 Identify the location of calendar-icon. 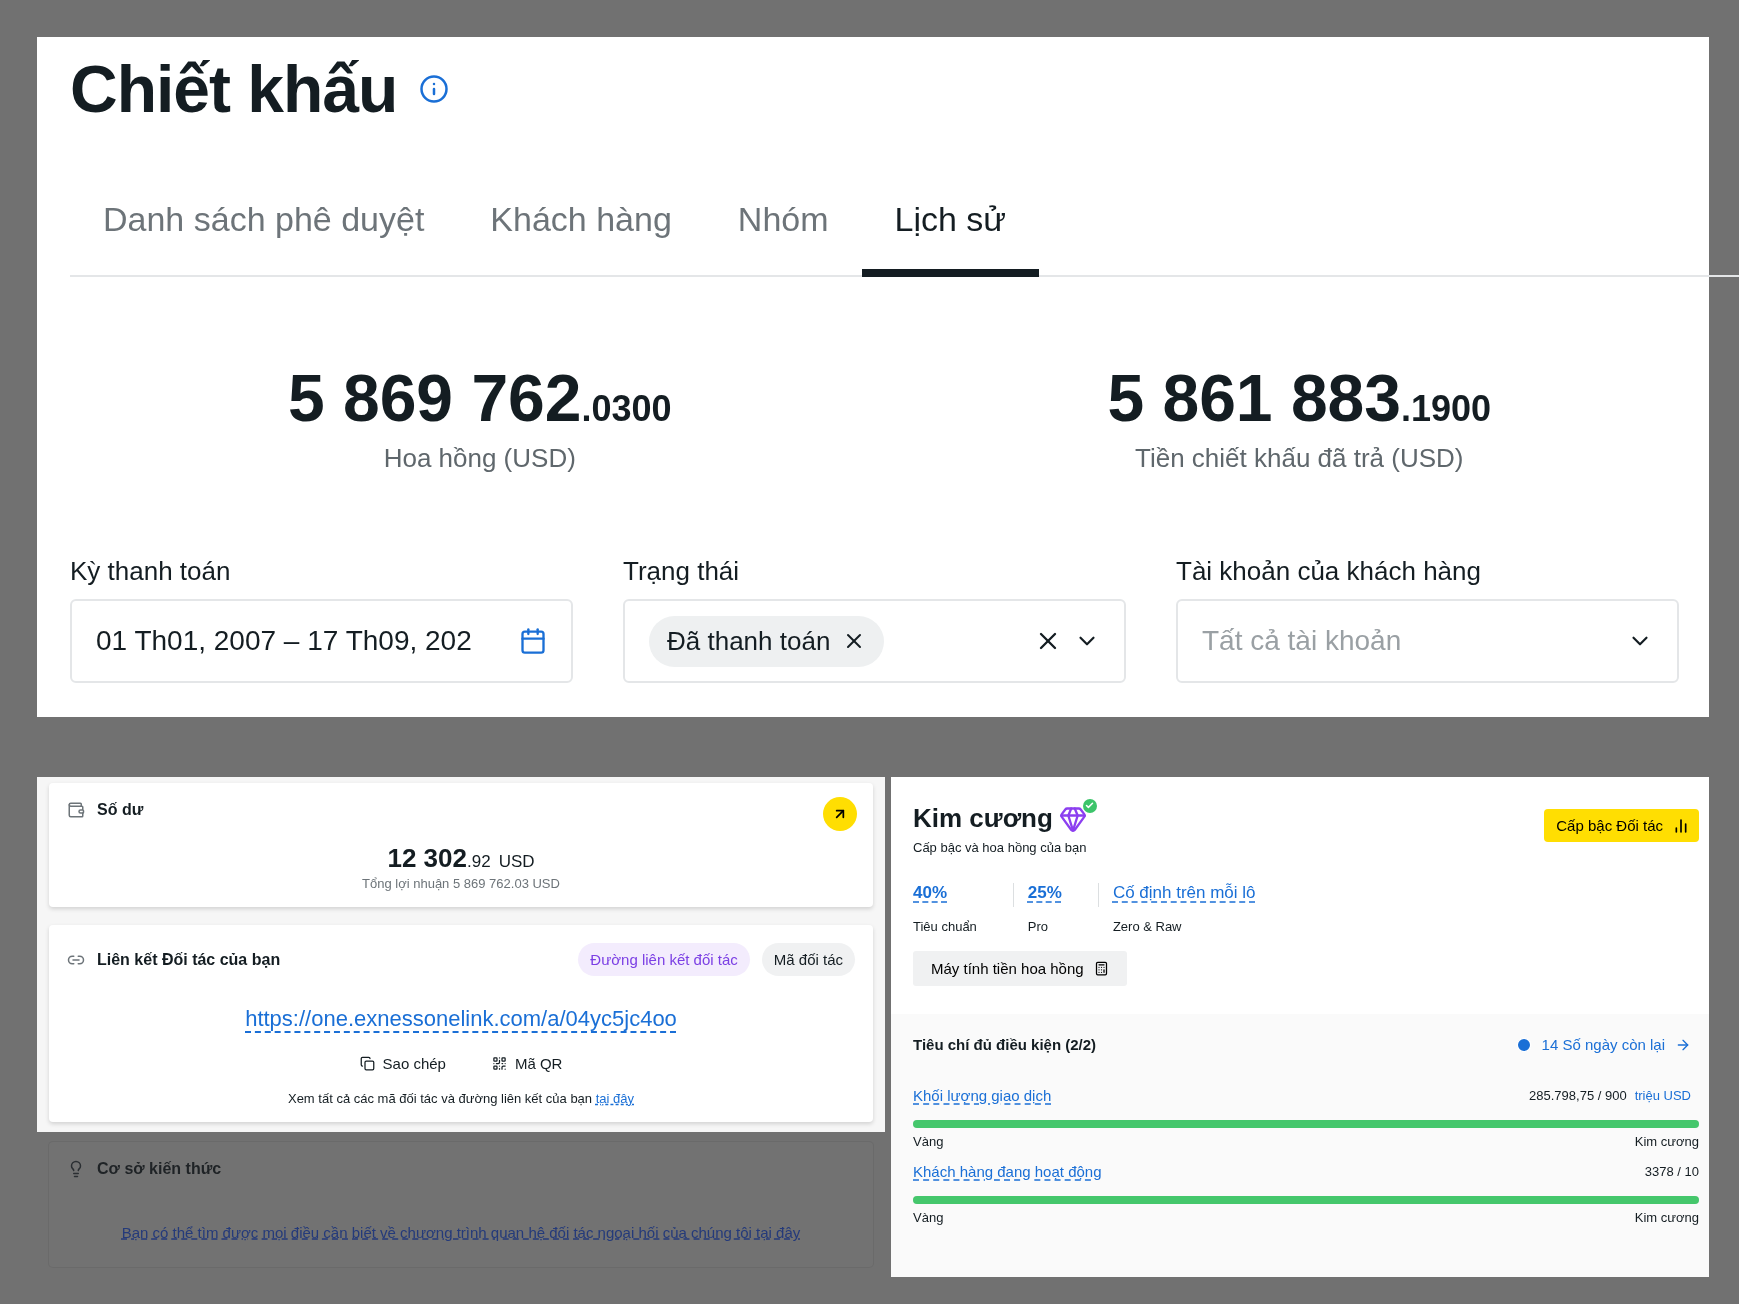
(533, 641).